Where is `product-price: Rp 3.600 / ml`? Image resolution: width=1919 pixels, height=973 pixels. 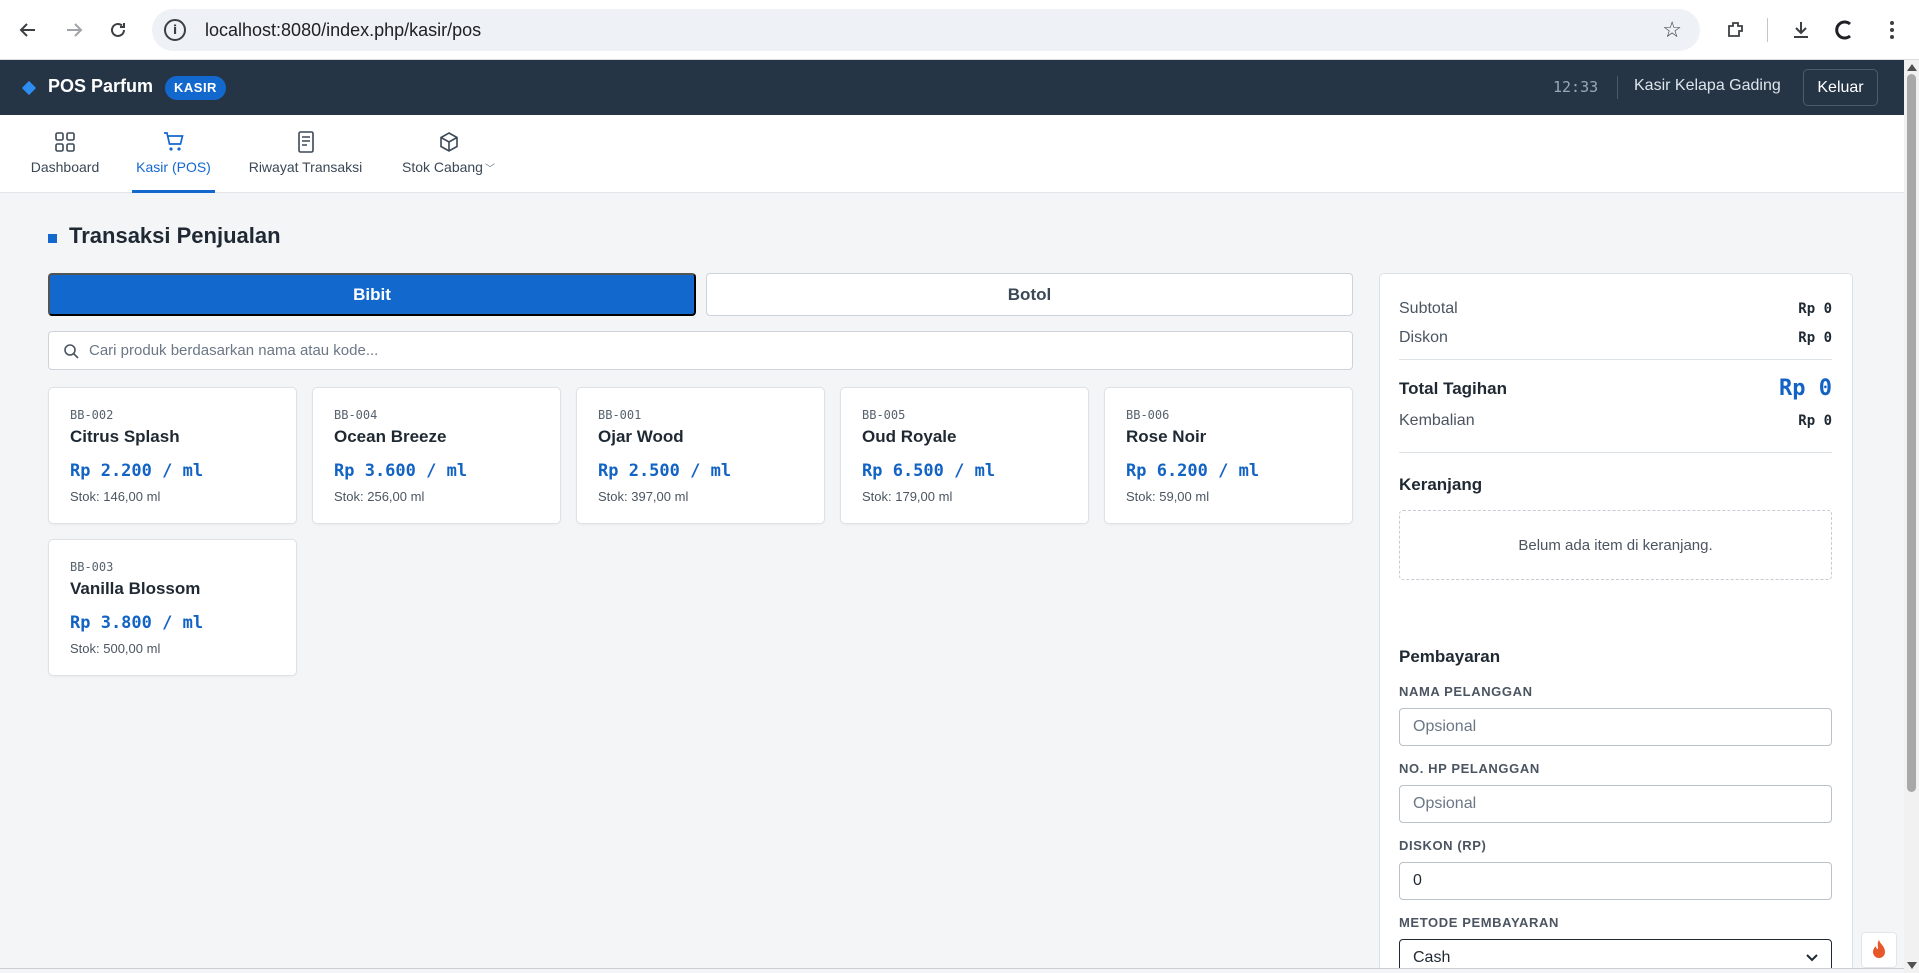
product-price: Rp 3.600 / ml is located at coordinates (401, 471).